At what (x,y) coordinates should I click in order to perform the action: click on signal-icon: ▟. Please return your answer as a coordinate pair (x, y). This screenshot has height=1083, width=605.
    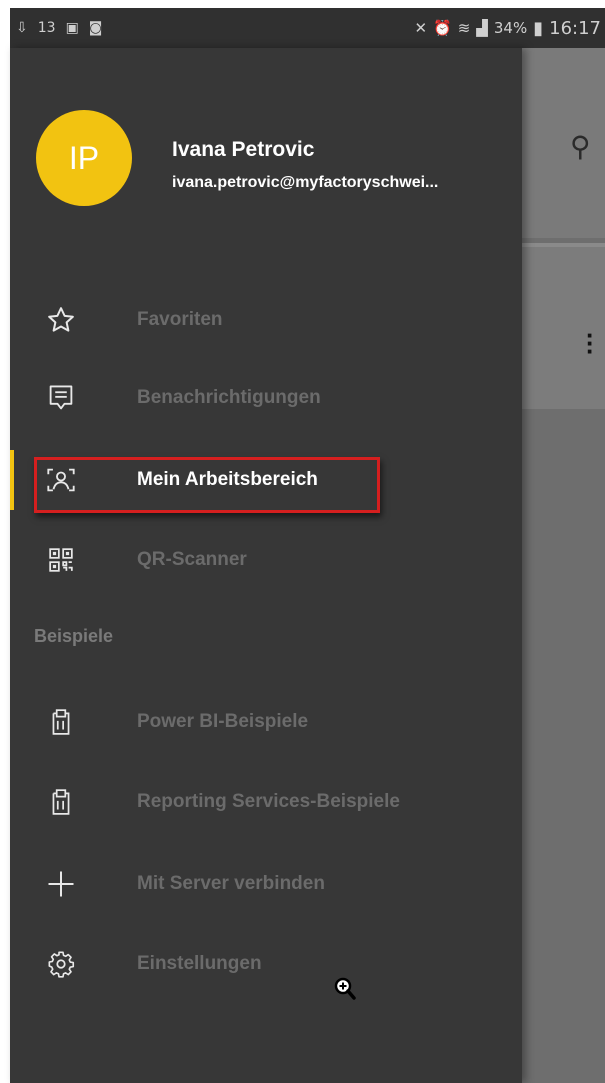
    Looking at the image, I should click on (482, 28).